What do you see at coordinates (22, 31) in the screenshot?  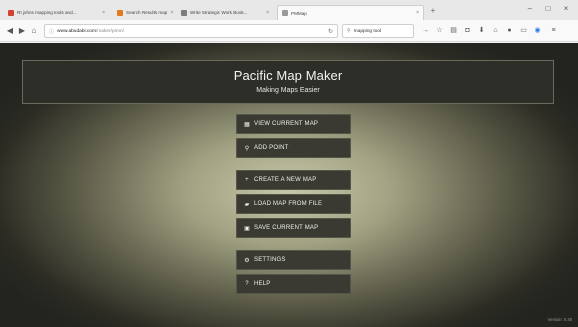 I see `forward-icon: ▶` at bounding box center [22, 31].